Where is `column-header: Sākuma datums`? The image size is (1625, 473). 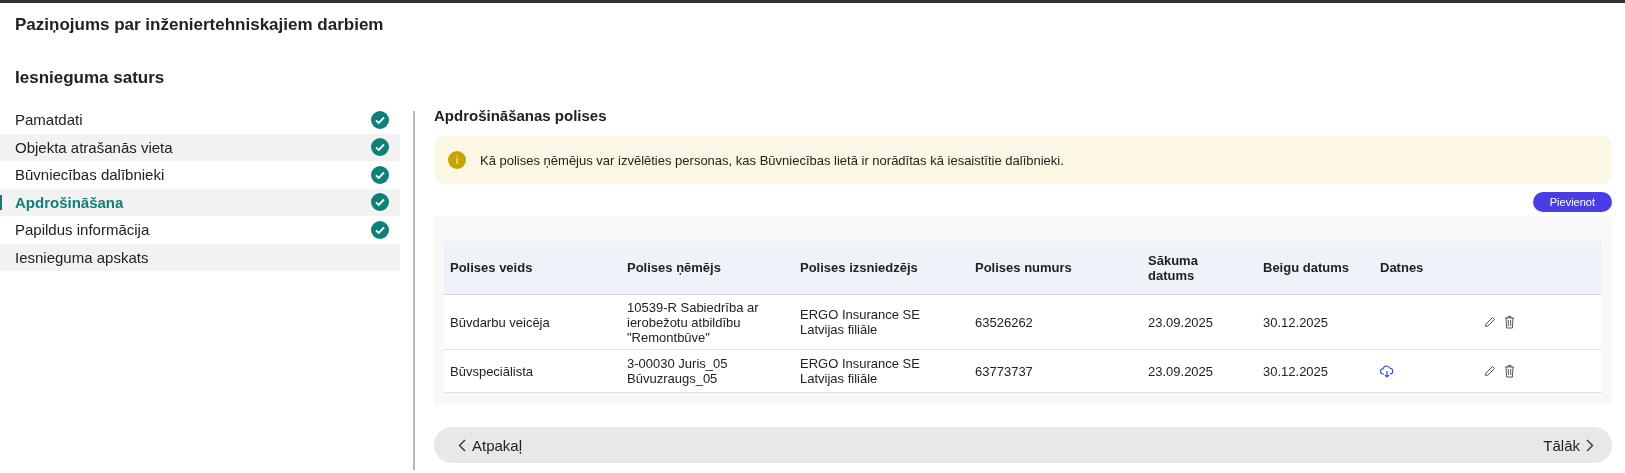 column-header: Sākuma datums is located at coordinates (1173, 267).